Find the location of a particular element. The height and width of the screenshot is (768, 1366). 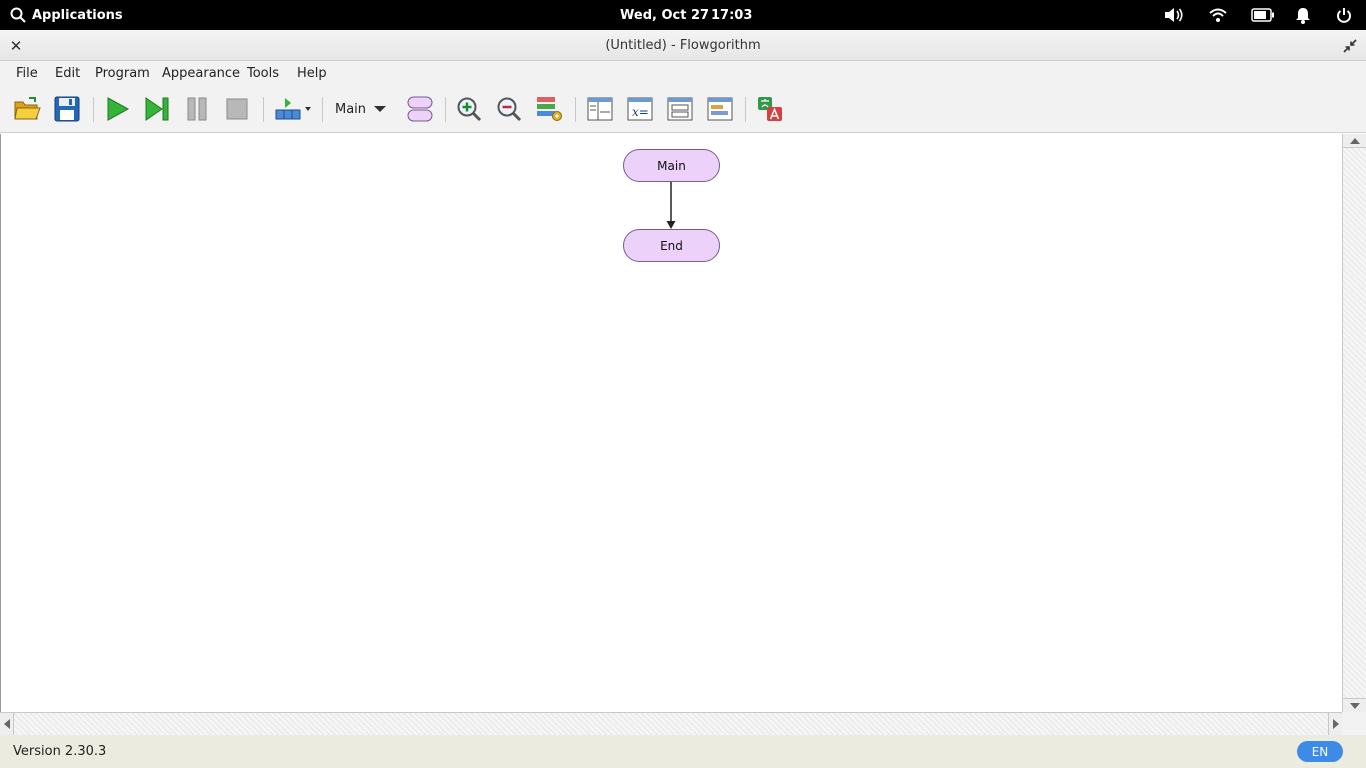

function-shape-icon is located at coordinates (420, 109).